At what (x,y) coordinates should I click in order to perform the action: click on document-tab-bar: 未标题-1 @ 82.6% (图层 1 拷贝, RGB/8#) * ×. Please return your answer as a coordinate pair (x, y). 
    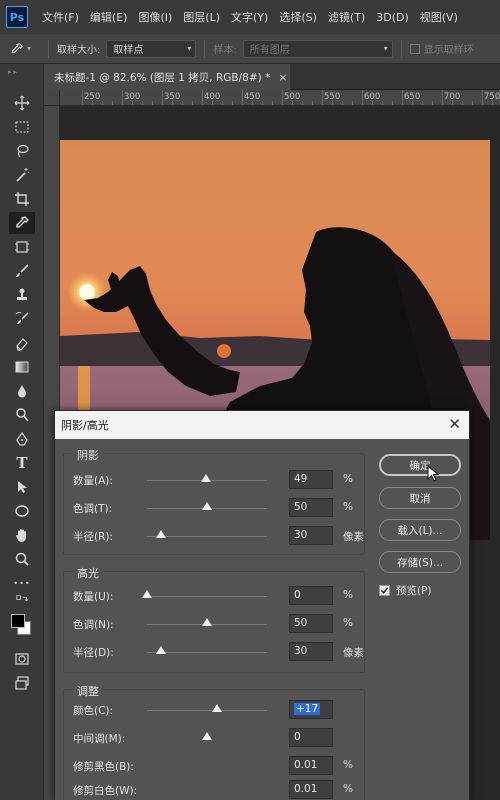
    Looking at the image, I should click on (272, 77).